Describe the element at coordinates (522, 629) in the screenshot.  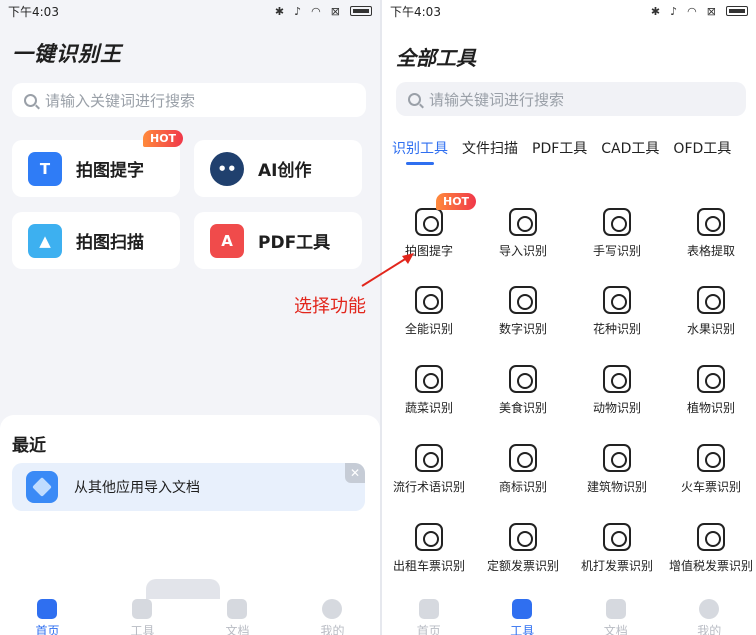
I see `tab-label: 工具` at that location.